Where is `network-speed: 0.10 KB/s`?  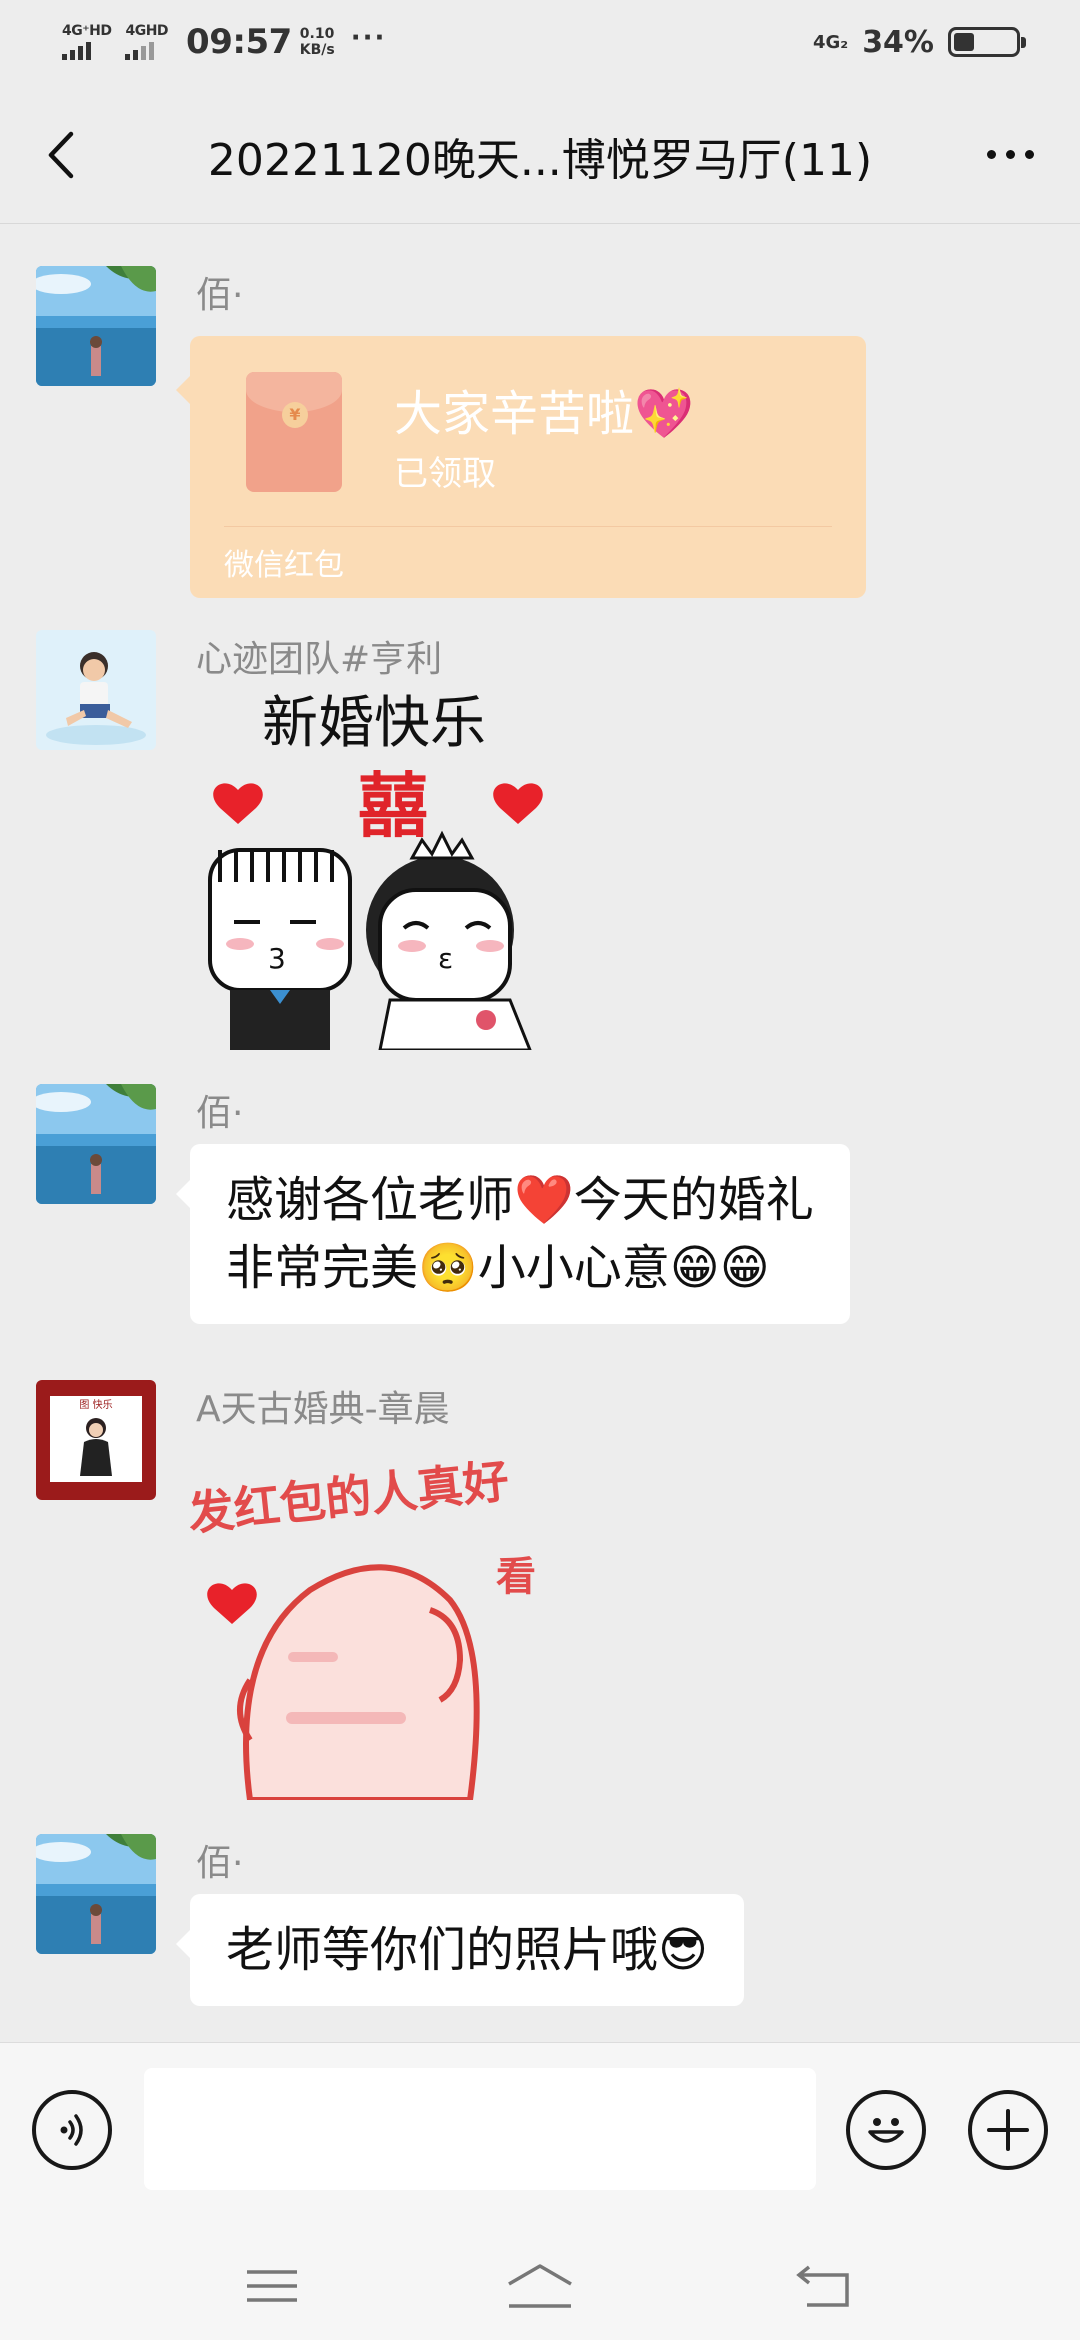
network-speed: 0.10 KB/s is located at coordinates (317, 42).